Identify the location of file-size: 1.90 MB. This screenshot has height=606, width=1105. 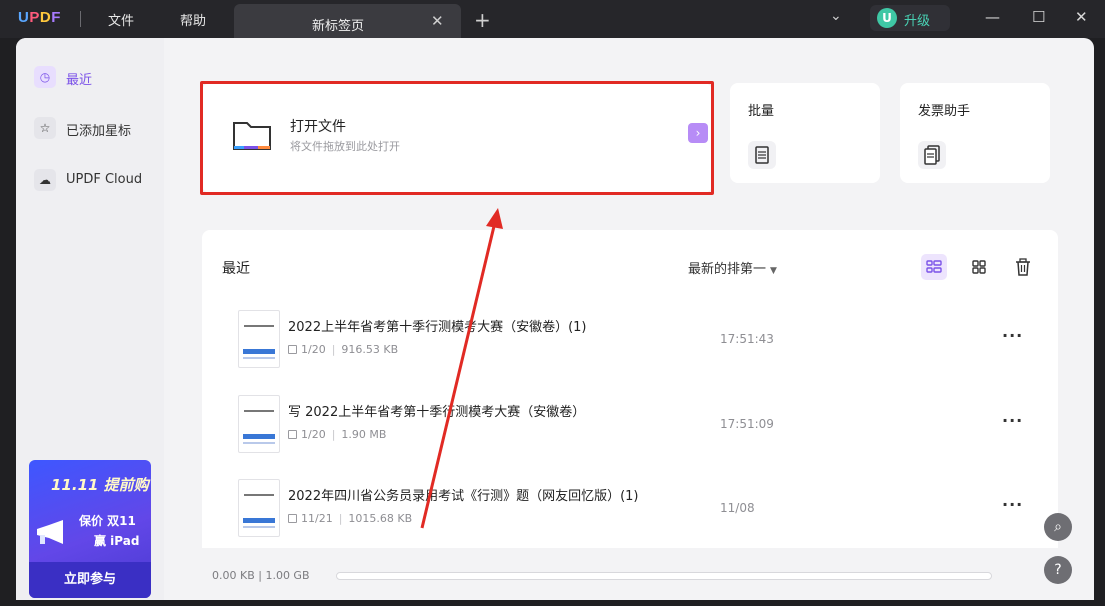
(364, 434).